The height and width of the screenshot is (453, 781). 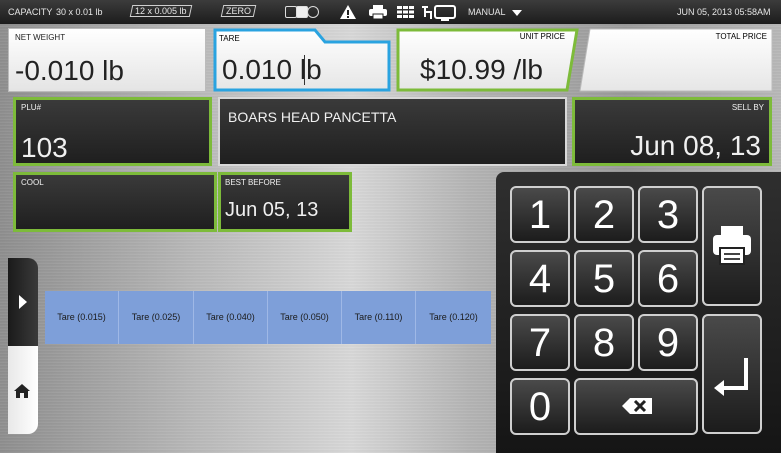 I want to click on sell-by-field: SELL BY Jun 08, 13, so click(x=672, y=131).